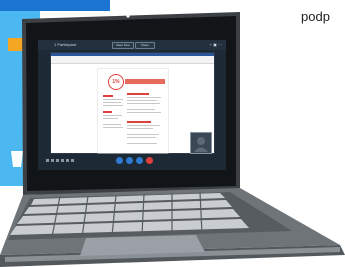 This screenshot has height=267, width=345. I want to click on header-icons: + ▣ ⋯, so click(216, 44).